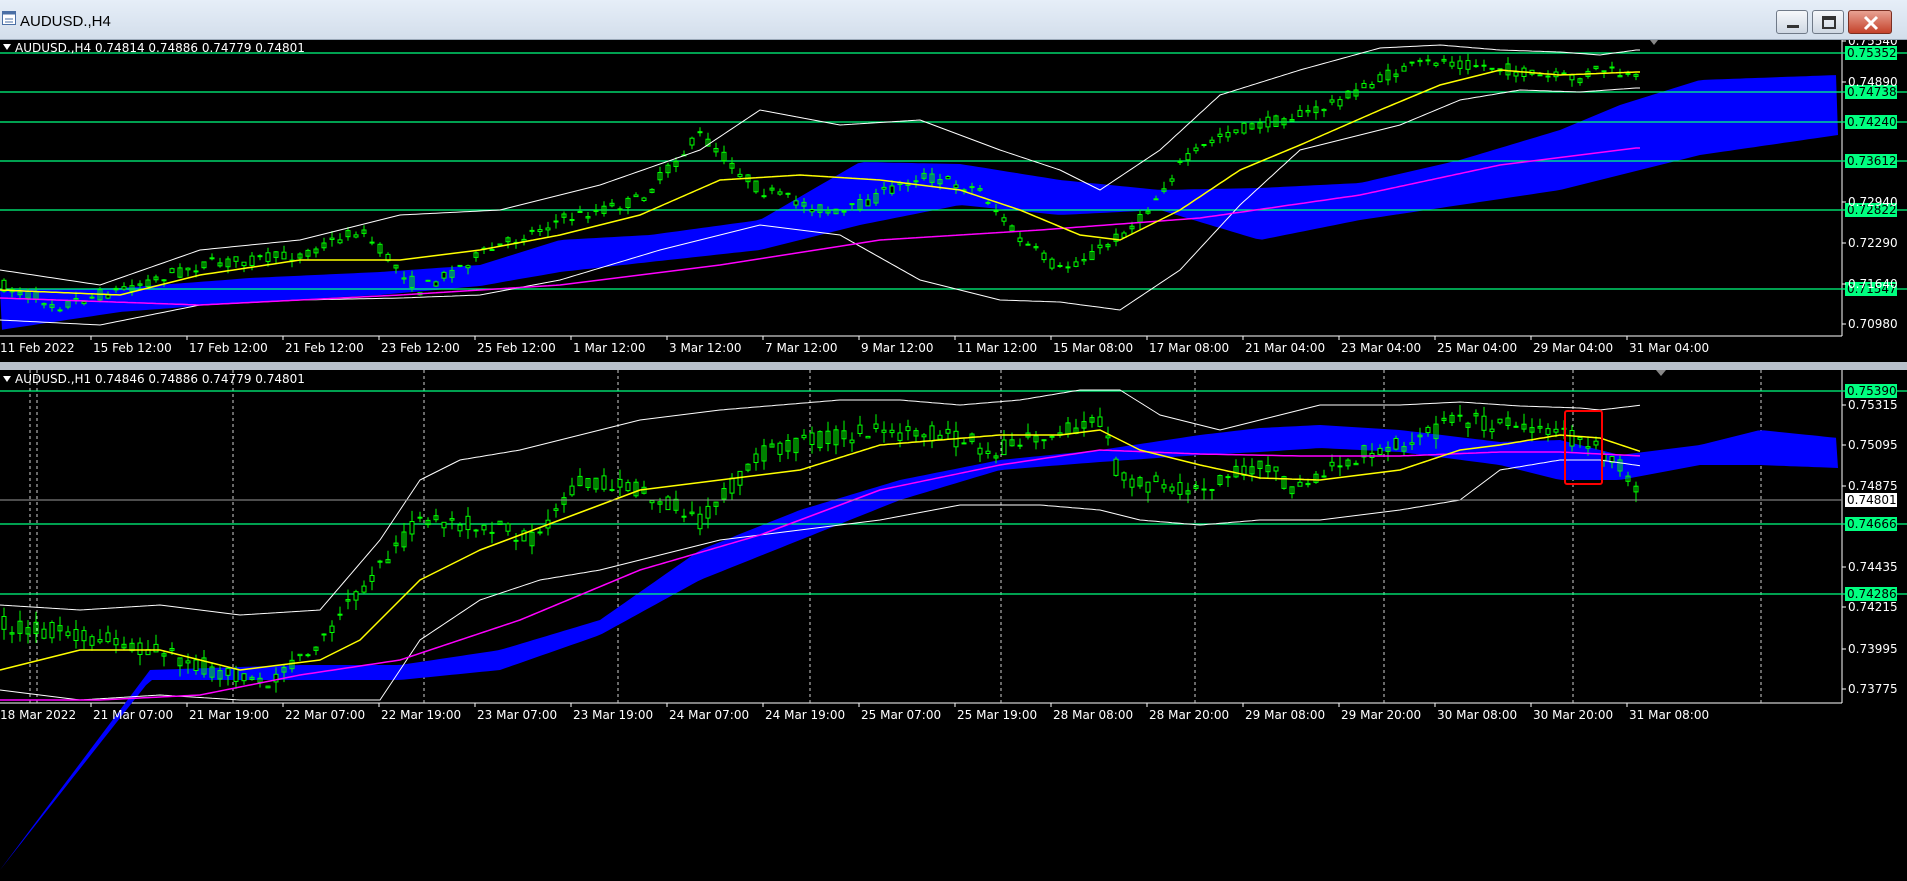 The image size is (1907, 881). Describe the element at coordinates (613, 715) in the screenshot. I see `time-tick-label: 23 Mar 19:00` at that location.